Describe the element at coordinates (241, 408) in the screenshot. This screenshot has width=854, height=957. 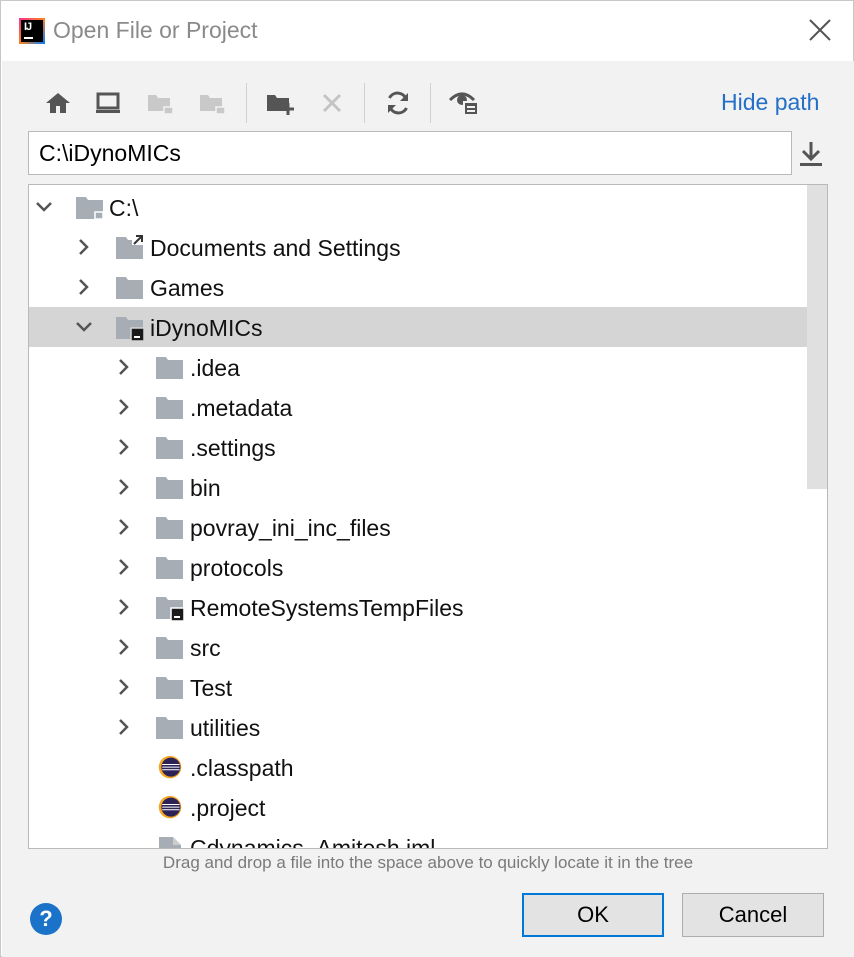
I see `tree-row-label: .metadata` at that location.